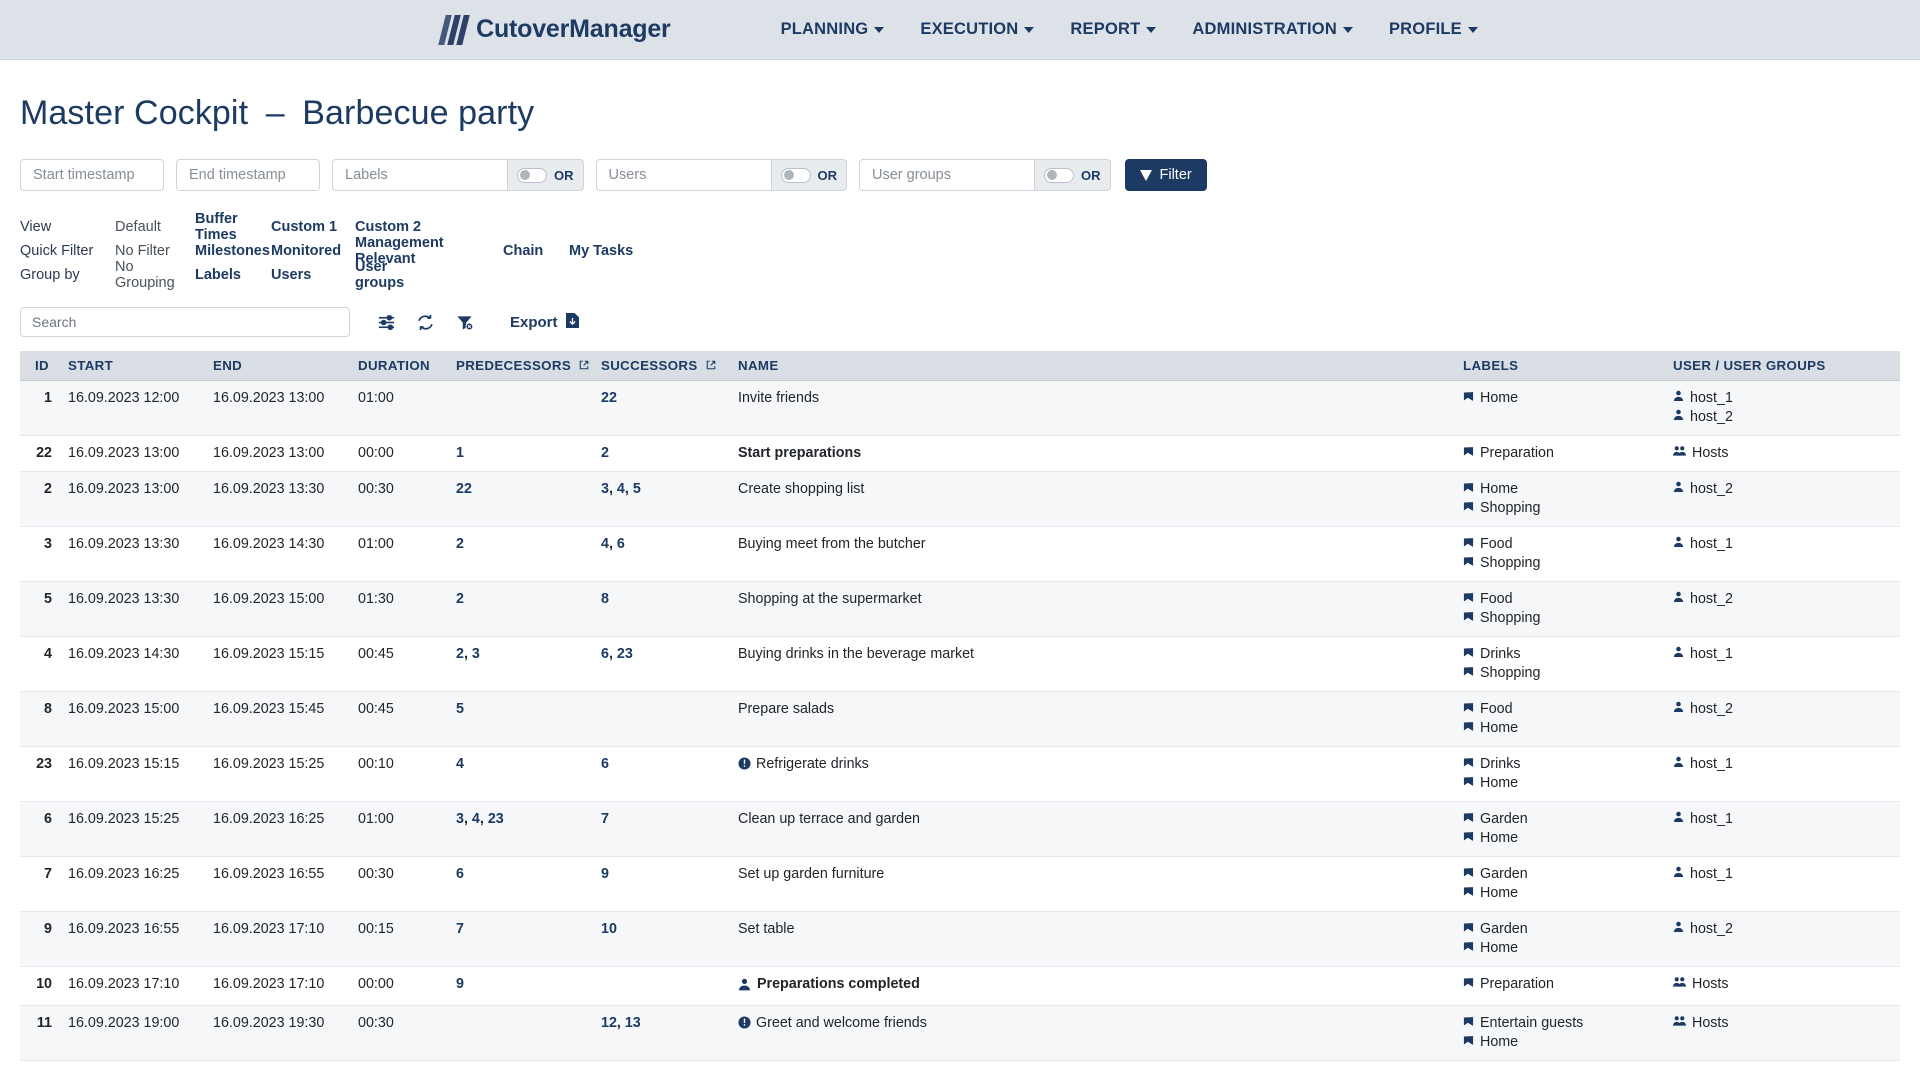  What do you see at coordinates (605, 874) in the screenshot?
I see `successor-link: 9` at bounding box center [605, 874].